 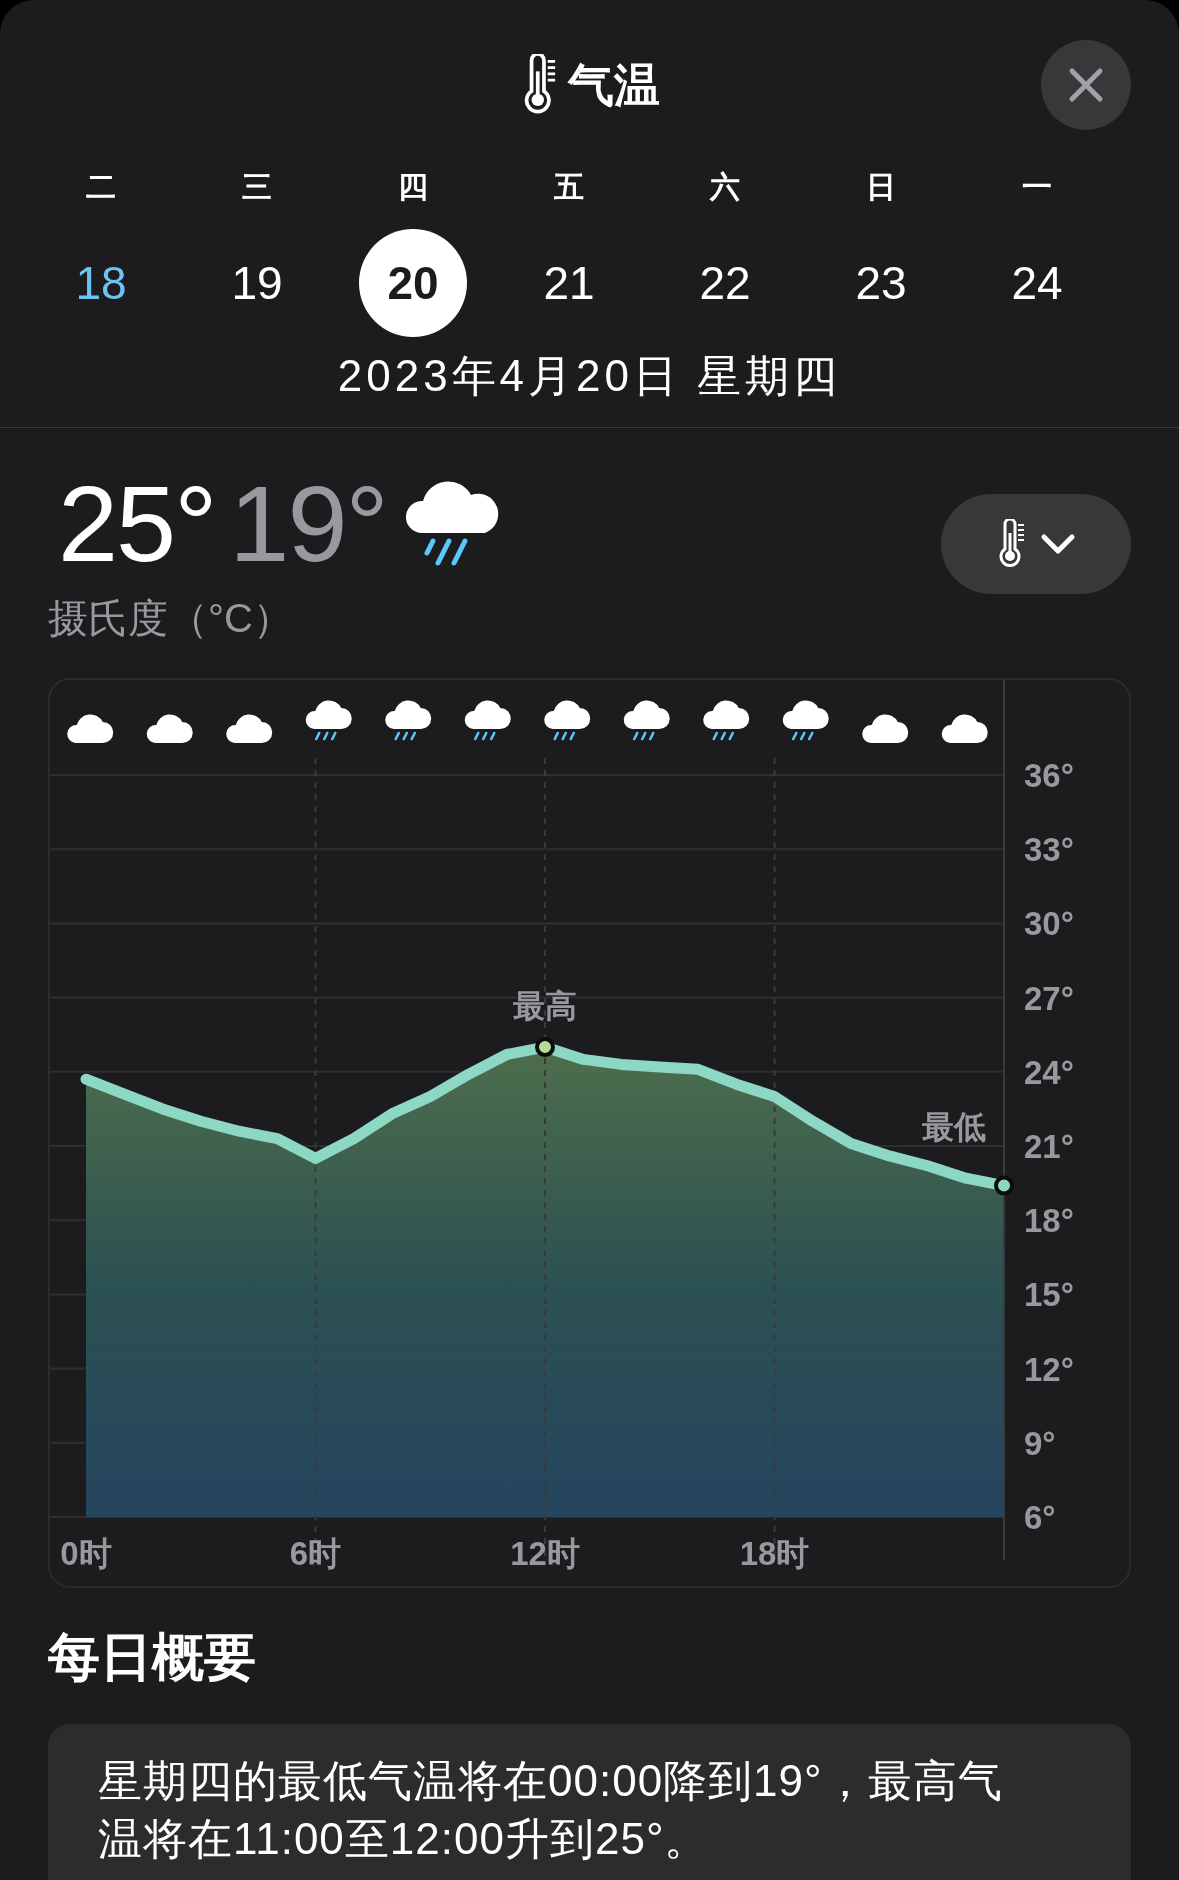 What do you see at coordinates (1049, 1072) in the screenshot?
I see `axis-tick-label: 24°` at bounding box center [1049, 1072].